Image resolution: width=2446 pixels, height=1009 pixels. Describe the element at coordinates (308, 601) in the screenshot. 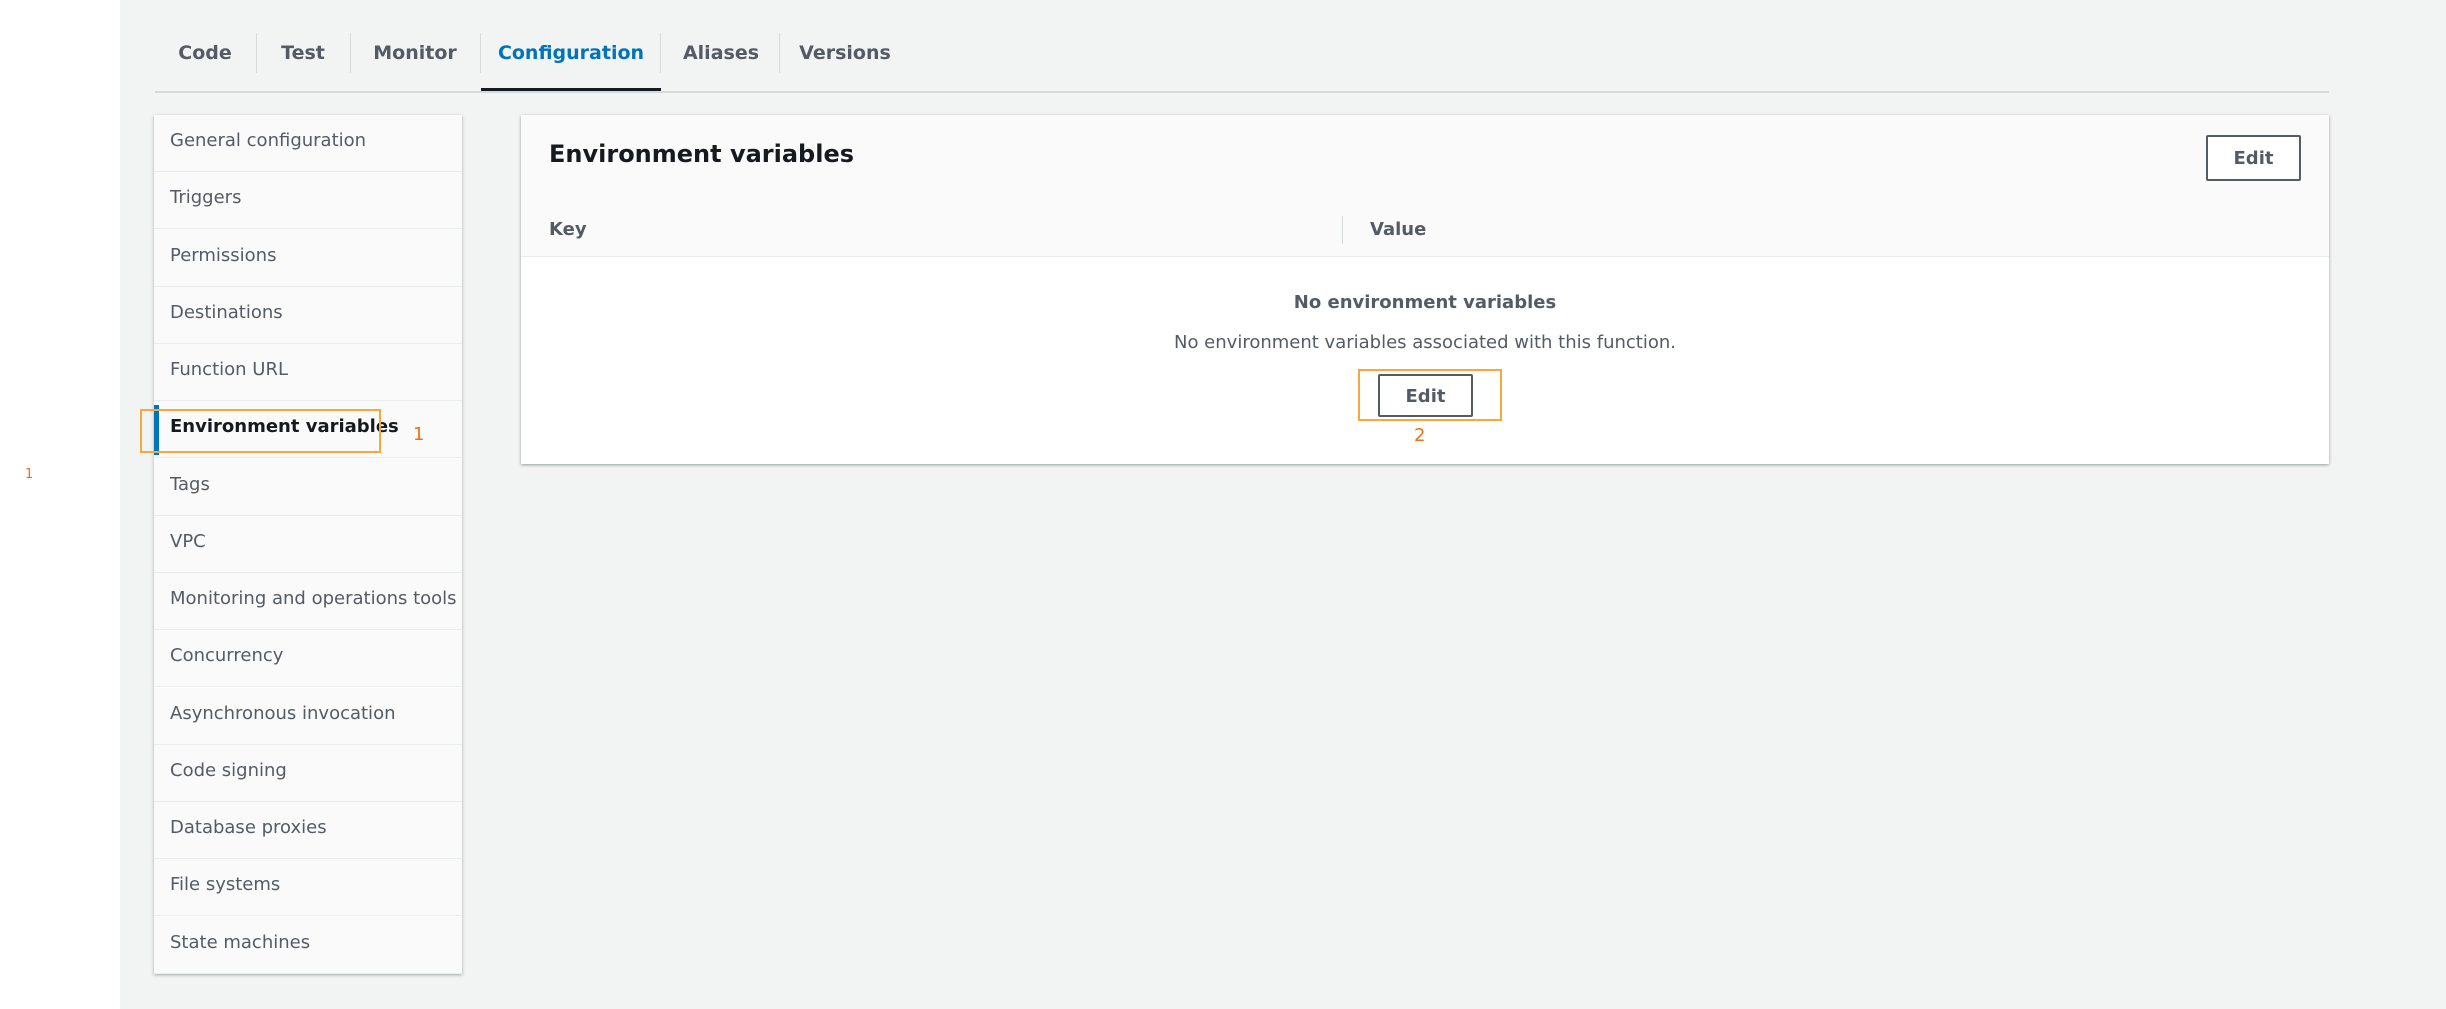

I see `sidenav-item-monitoring-tools: Monitoring and operations tools` at that location.